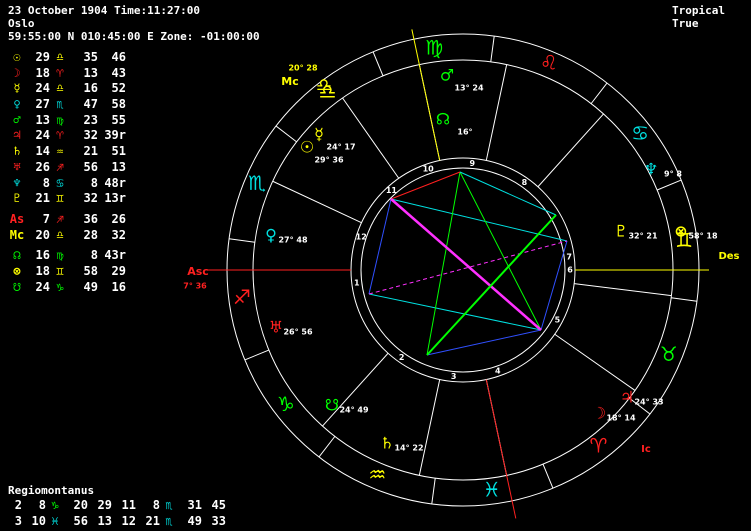 This screenshot has width=751, height=531. What do you see at coordinates (328, 160) in the screenshot?
I see `wheel-planet-degree: 29° 36` at bounding box center [328, 160].